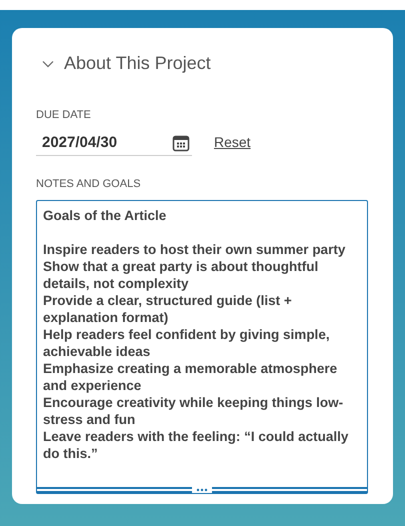 The image size is (405, 526). Describe the element at coordinates (202, 490) in the screenshot. I see `resize-handle-icon` at that location.